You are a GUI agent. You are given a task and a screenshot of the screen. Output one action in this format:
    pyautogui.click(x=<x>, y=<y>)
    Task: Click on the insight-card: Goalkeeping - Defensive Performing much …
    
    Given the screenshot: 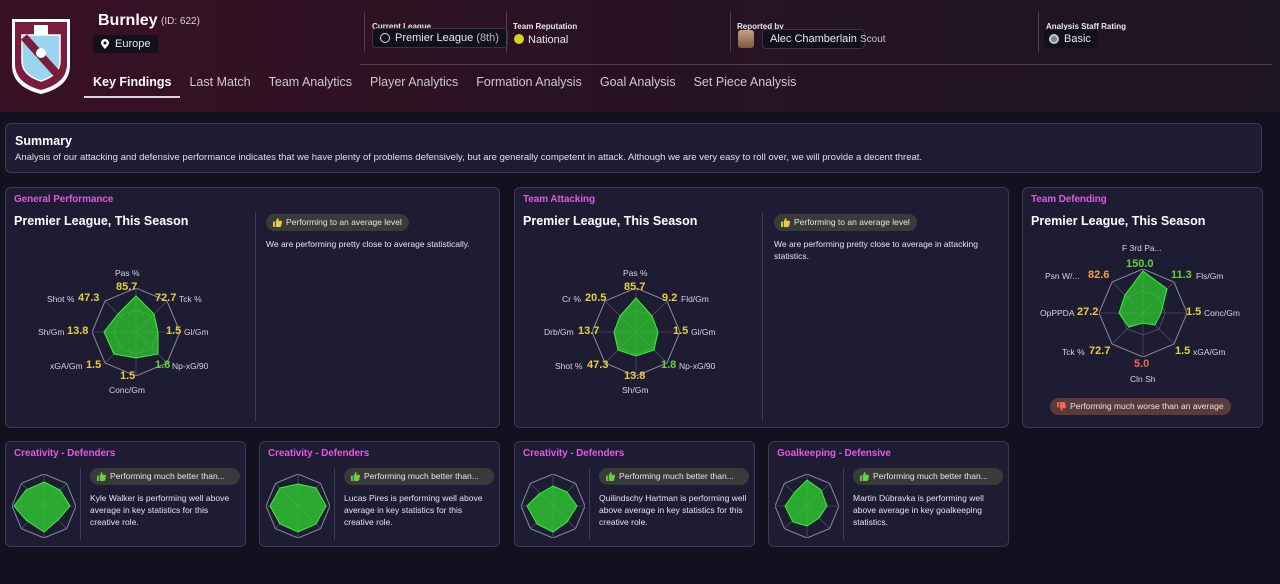 What is the action you would take?
    pyautogui.click(x=888, y=494)
    